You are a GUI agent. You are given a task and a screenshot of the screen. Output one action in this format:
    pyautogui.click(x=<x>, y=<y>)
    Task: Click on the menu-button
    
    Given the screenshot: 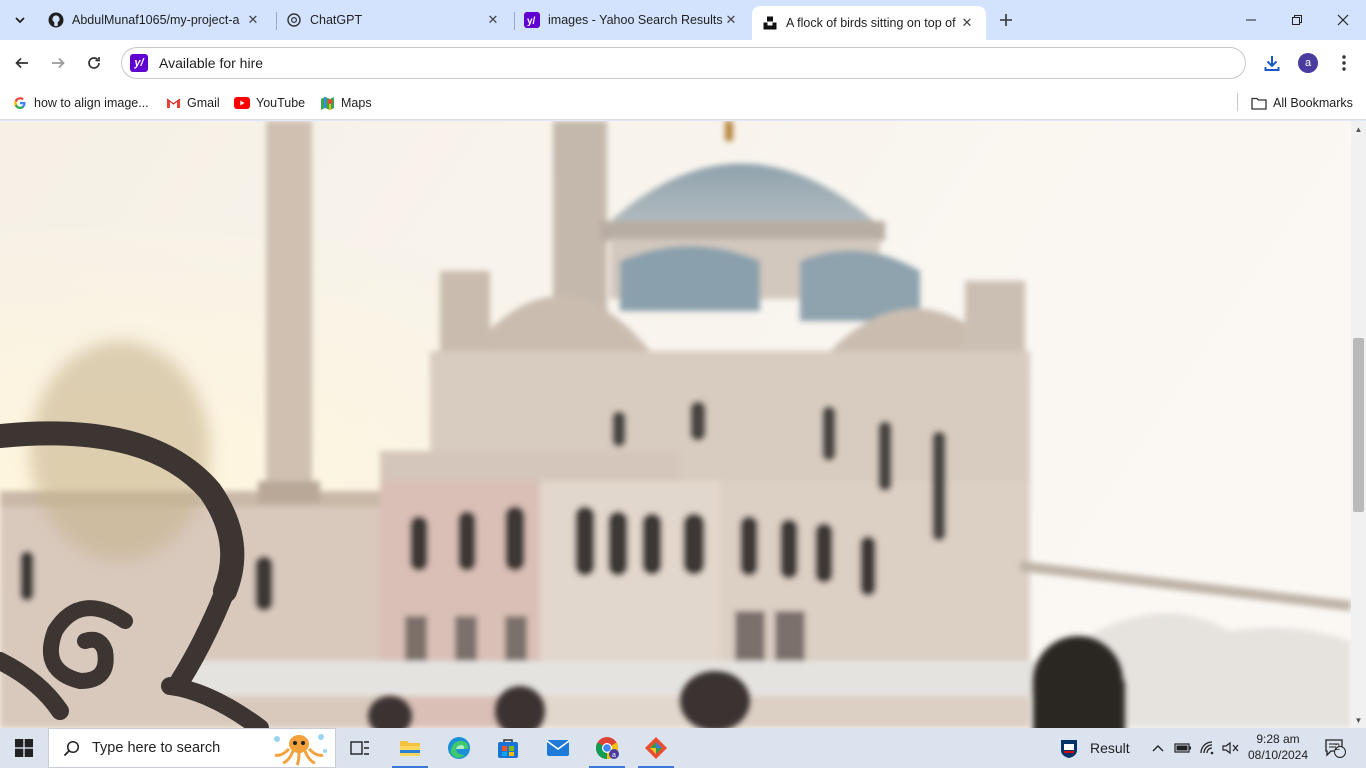 What is the action you would take?
    pyautogui.click(x=1344, y=63)
    